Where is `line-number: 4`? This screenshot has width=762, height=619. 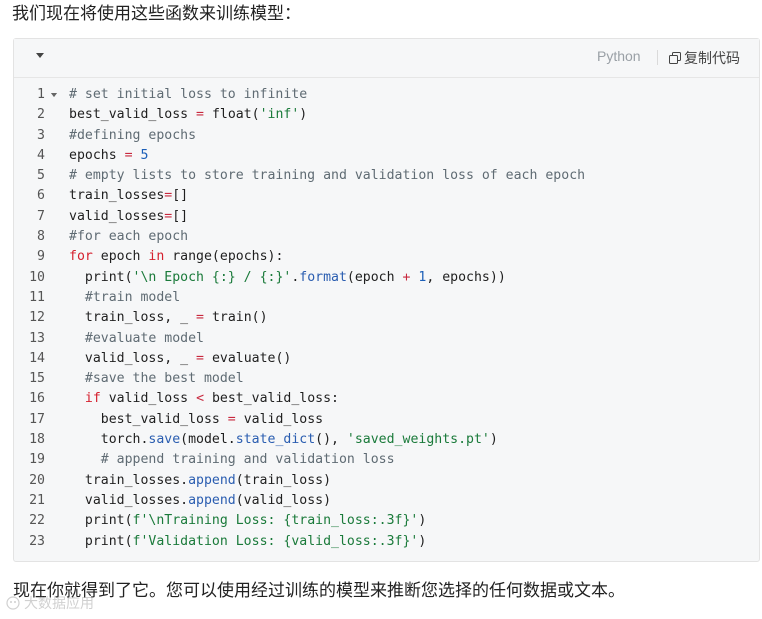
line-number: 4 is located at coordinates (41, 155).